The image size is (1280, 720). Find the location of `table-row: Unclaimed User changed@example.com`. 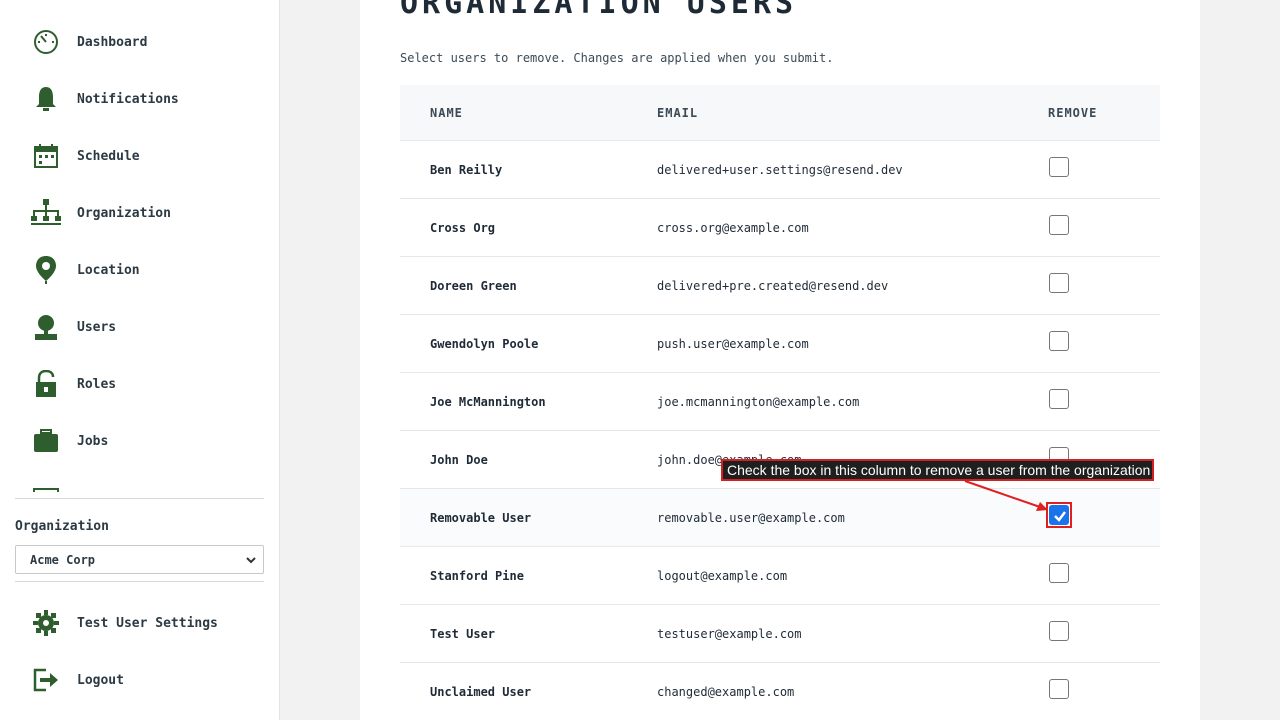

table-row: Unclaimed User changed@example.com is located at coordinates (780, 691).